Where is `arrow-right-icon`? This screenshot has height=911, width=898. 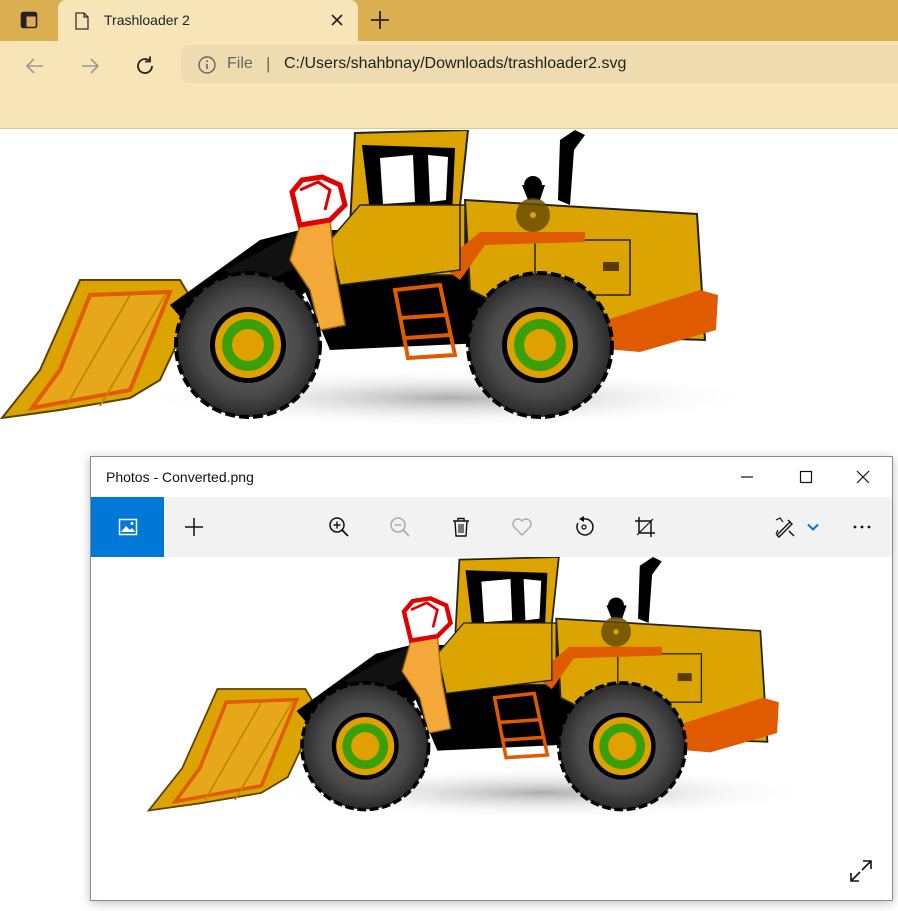
arrow-right-icon is located at coordinates (91, 66).